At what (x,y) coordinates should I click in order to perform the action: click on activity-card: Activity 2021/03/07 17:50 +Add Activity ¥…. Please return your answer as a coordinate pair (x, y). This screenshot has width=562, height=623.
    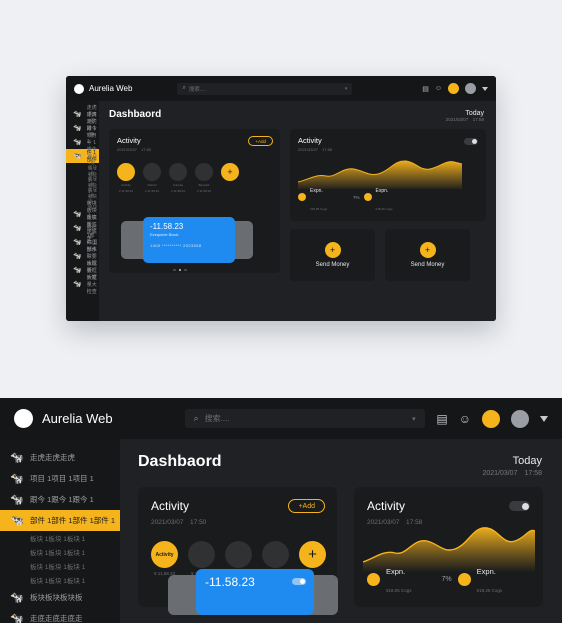
    Looking at the image, I should click on (194, 201).